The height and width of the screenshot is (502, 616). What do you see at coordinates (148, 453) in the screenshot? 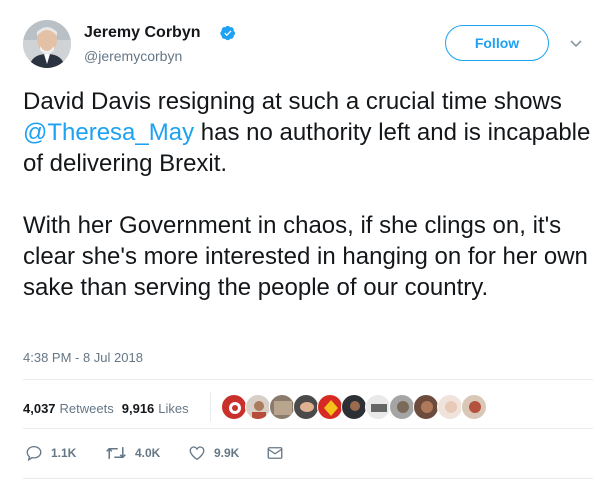
I see `retweet-count: 4.0K` at bounding box center [148, 453].